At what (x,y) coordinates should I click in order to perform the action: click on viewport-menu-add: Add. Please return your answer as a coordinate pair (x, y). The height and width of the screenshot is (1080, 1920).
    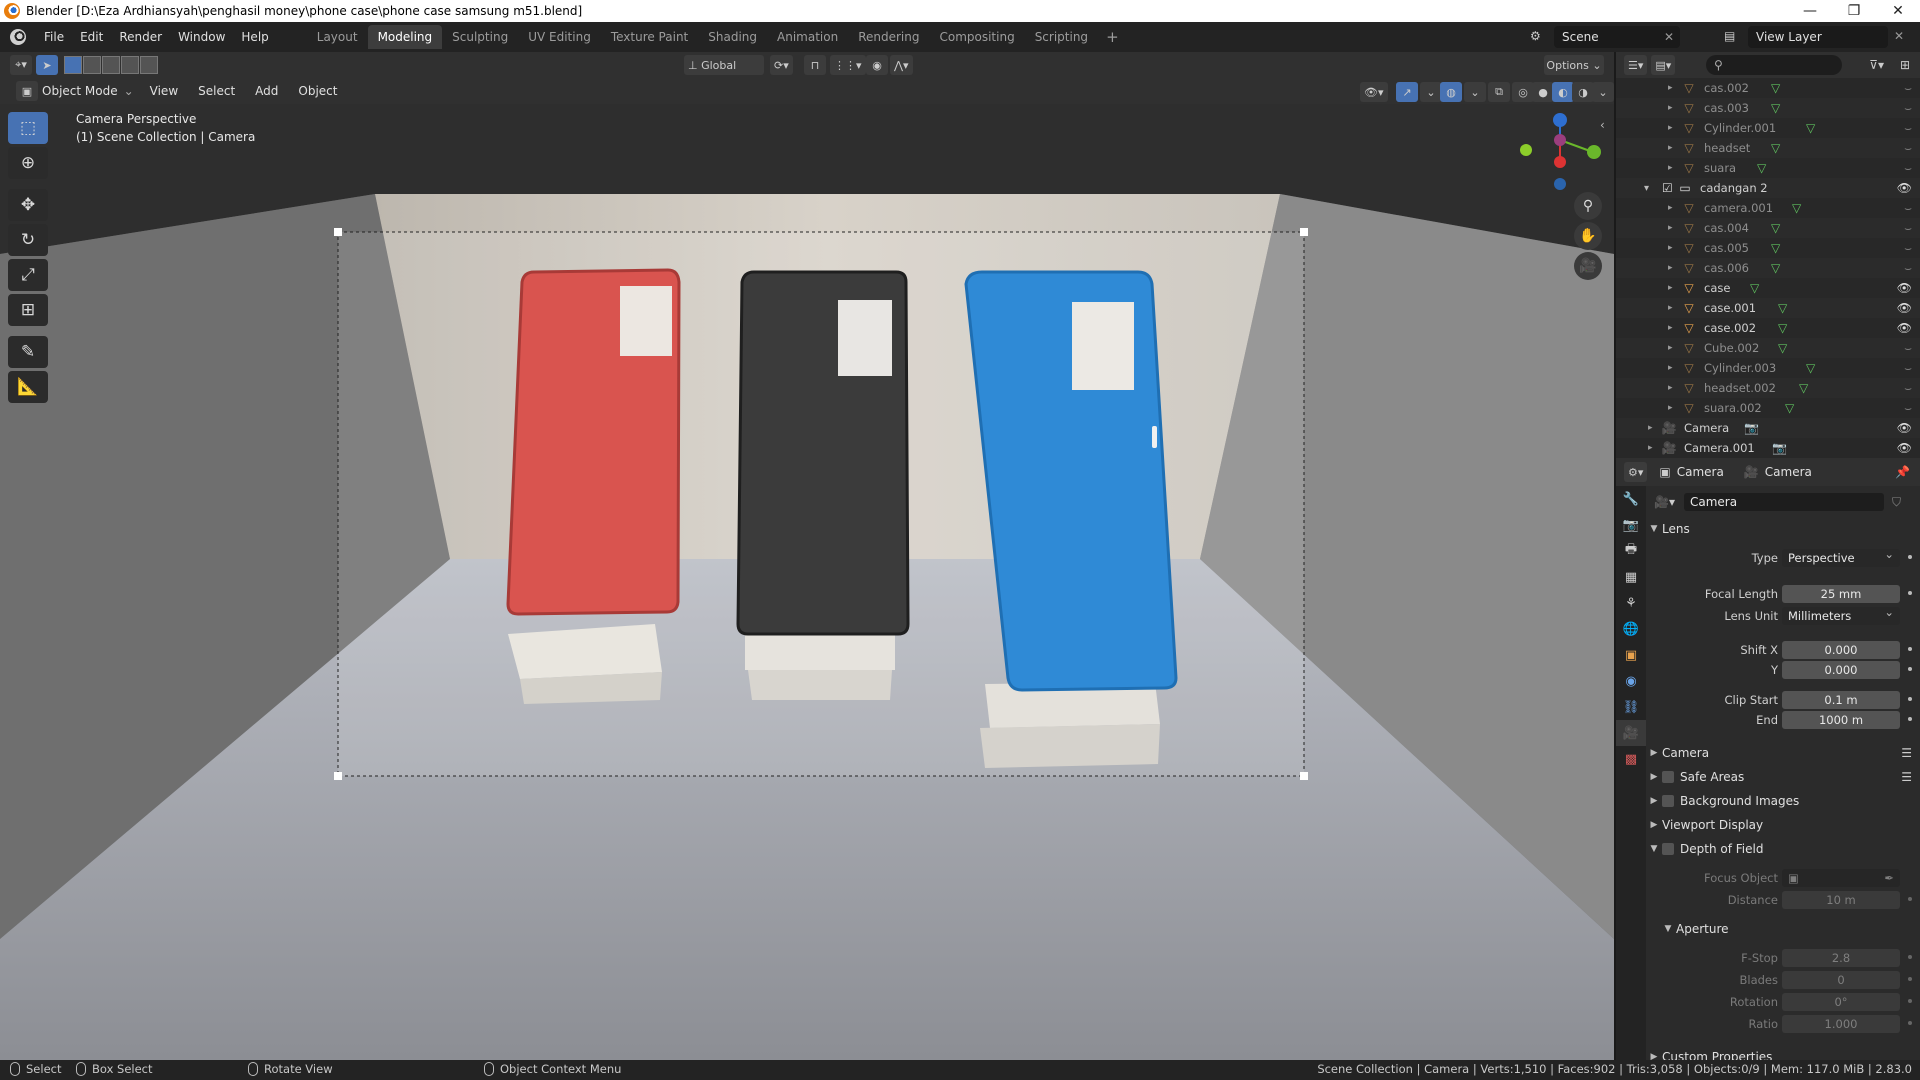
    Looking at the image, I should click on (266, 91).